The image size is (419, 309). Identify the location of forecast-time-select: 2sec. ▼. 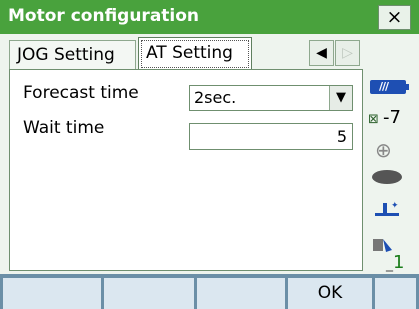
(271, 98).